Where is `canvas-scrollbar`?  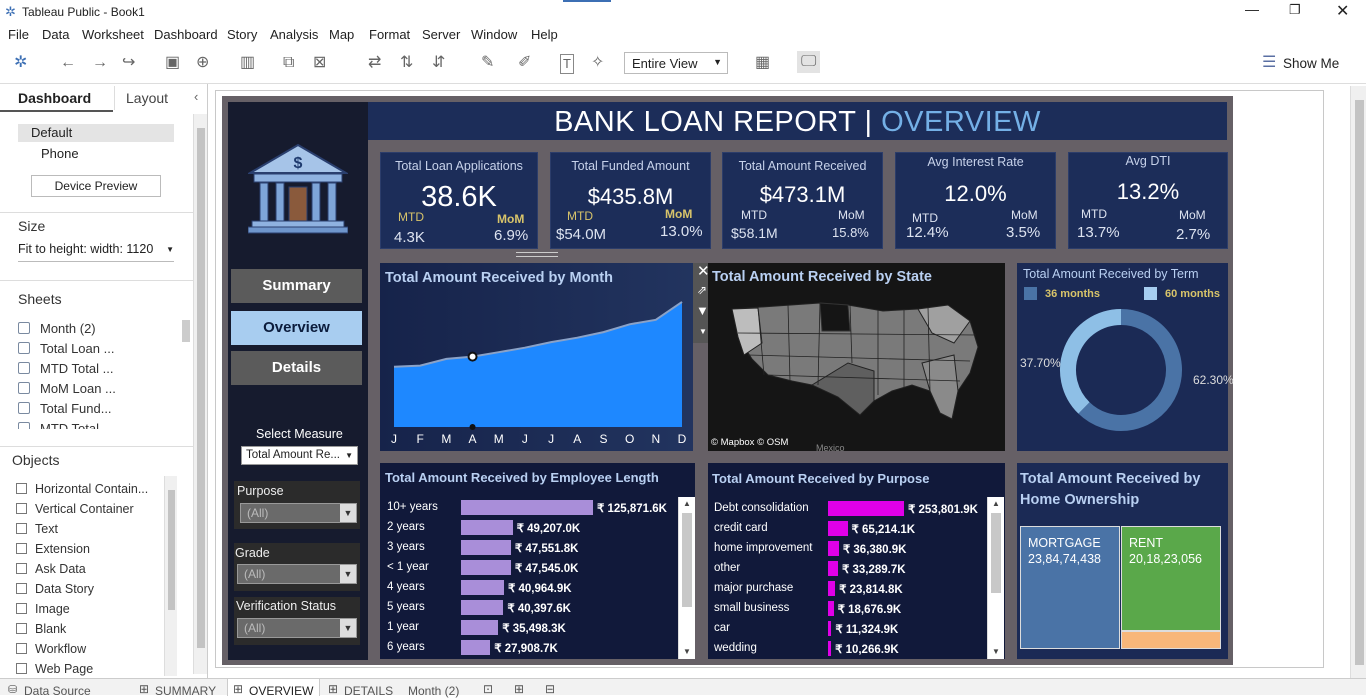
canvas-scrollbar is located at coordinates (1358, 382).